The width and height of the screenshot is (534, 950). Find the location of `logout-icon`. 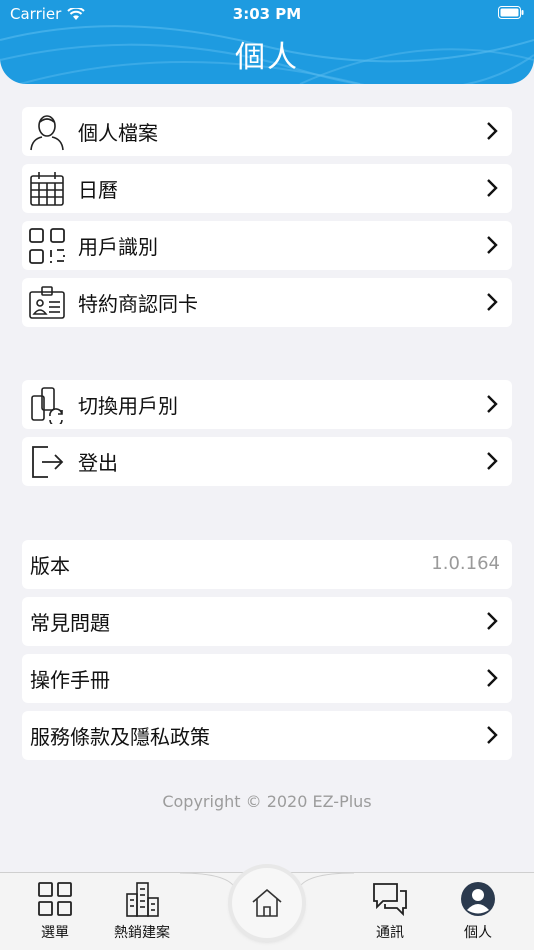

logout-icon is located at coordinates (47, 462).